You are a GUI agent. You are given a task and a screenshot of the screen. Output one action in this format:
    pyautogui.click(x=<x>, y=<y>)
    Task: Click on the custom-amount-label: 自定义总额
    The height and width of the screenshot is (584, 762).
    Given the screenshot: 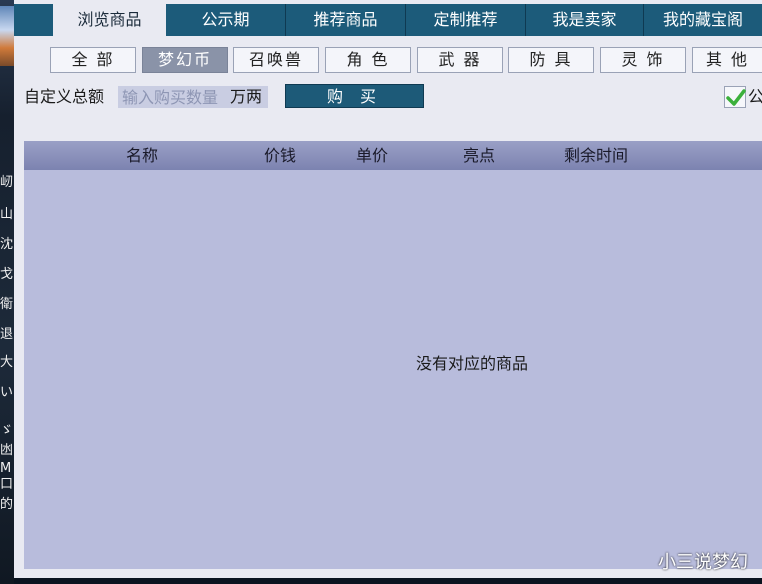 What is the action you would take?
    pyautogui.click(x=64, y=96)
    